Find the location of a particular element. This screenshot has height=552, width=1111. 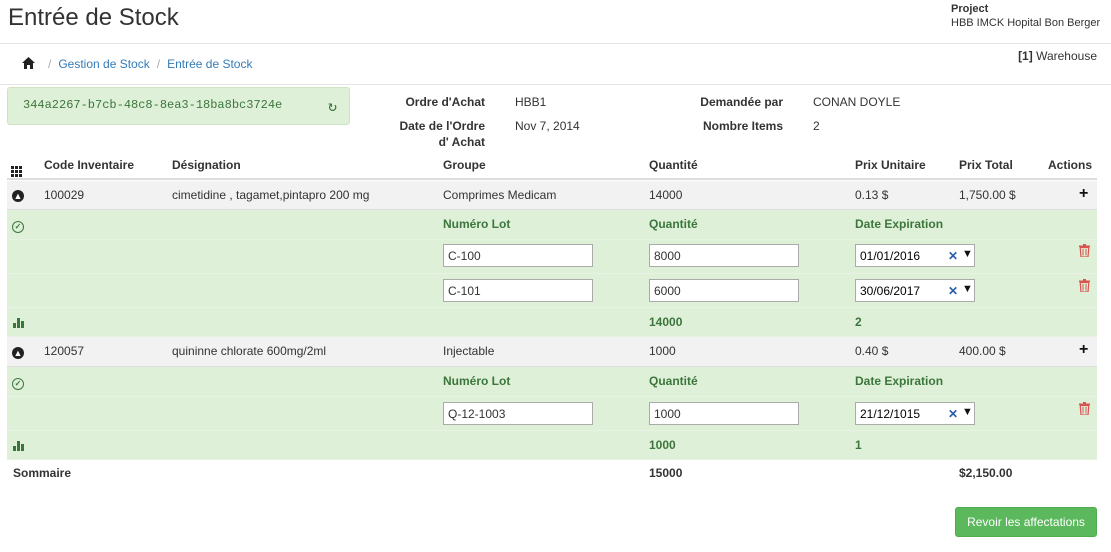

col-code-inventaire: Code Inventaire is located at coordinates (89, 165).